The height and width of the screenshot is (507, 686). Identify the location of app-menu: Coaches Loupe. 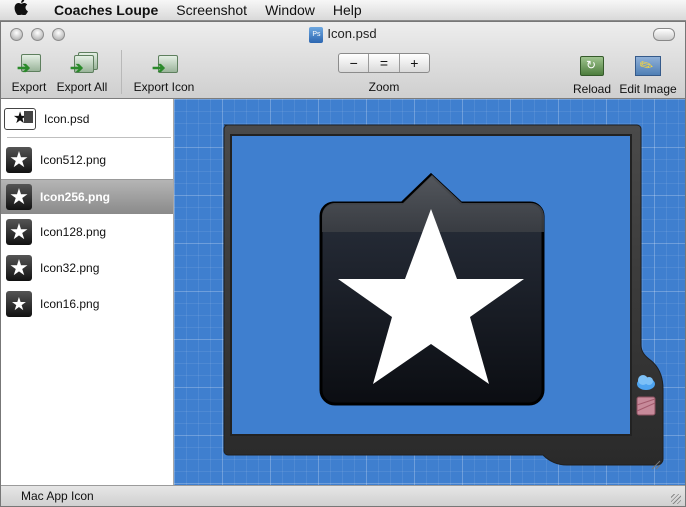
(106, 10).